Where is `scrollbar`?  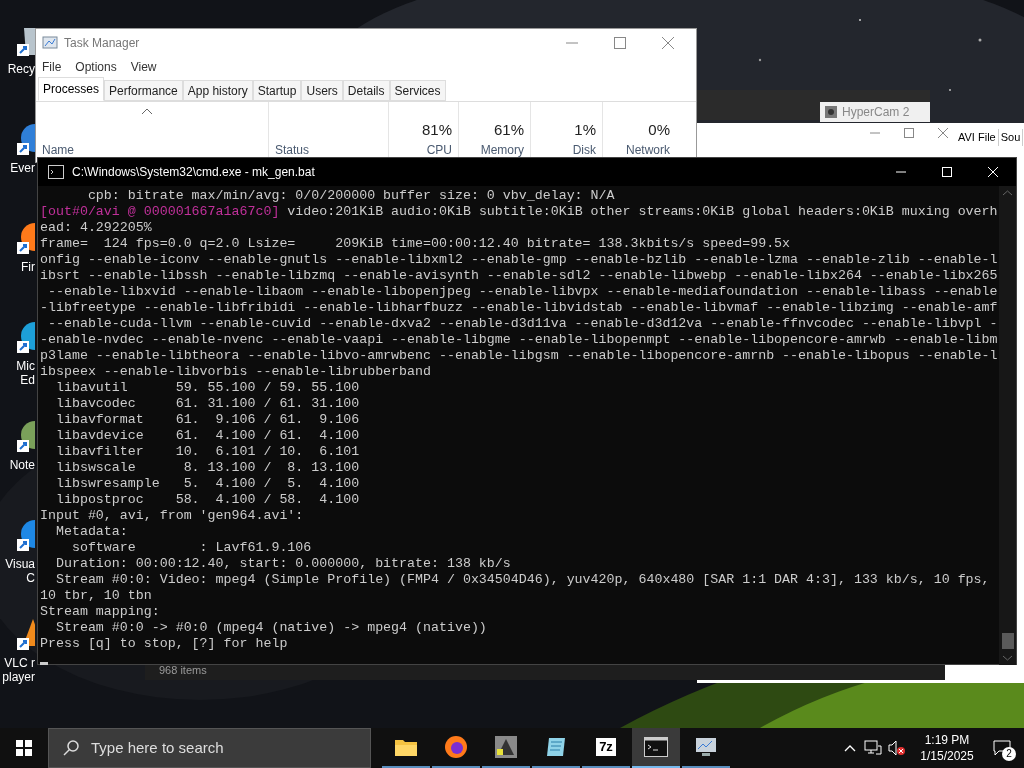
scrollbar is located at coordinates (1007, 425).